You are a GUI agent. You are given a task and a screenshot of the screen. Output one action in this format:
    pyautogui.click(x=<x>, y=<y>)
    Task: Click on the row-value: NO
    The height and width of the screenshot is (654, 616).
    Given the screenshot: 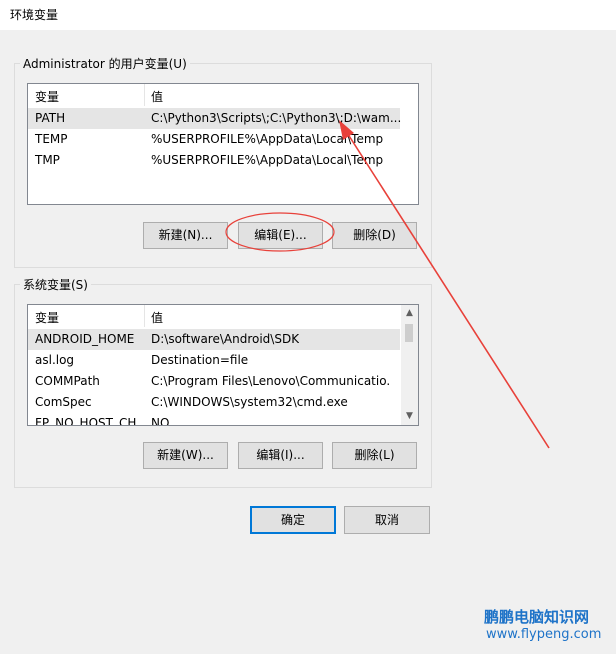 What is the action you would take?
    pyautogui.click(x=160, y=421)
    